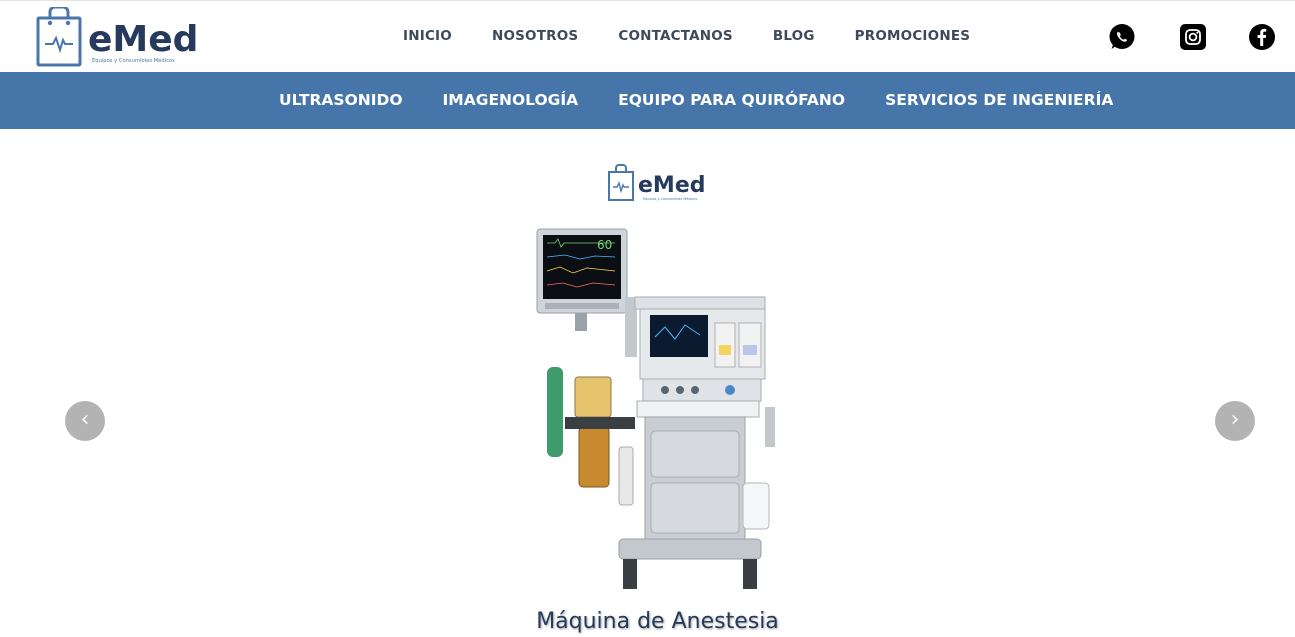  Describe the element at coordinates (1122, 37) in the screenshot. I see `whatsapp-icon` at that location.